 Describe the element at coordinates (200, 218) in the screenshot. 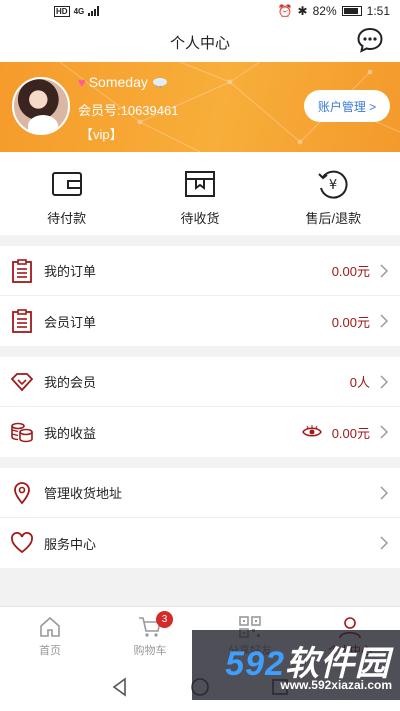

I see `pending-receipt-label: 待收货` at that location.